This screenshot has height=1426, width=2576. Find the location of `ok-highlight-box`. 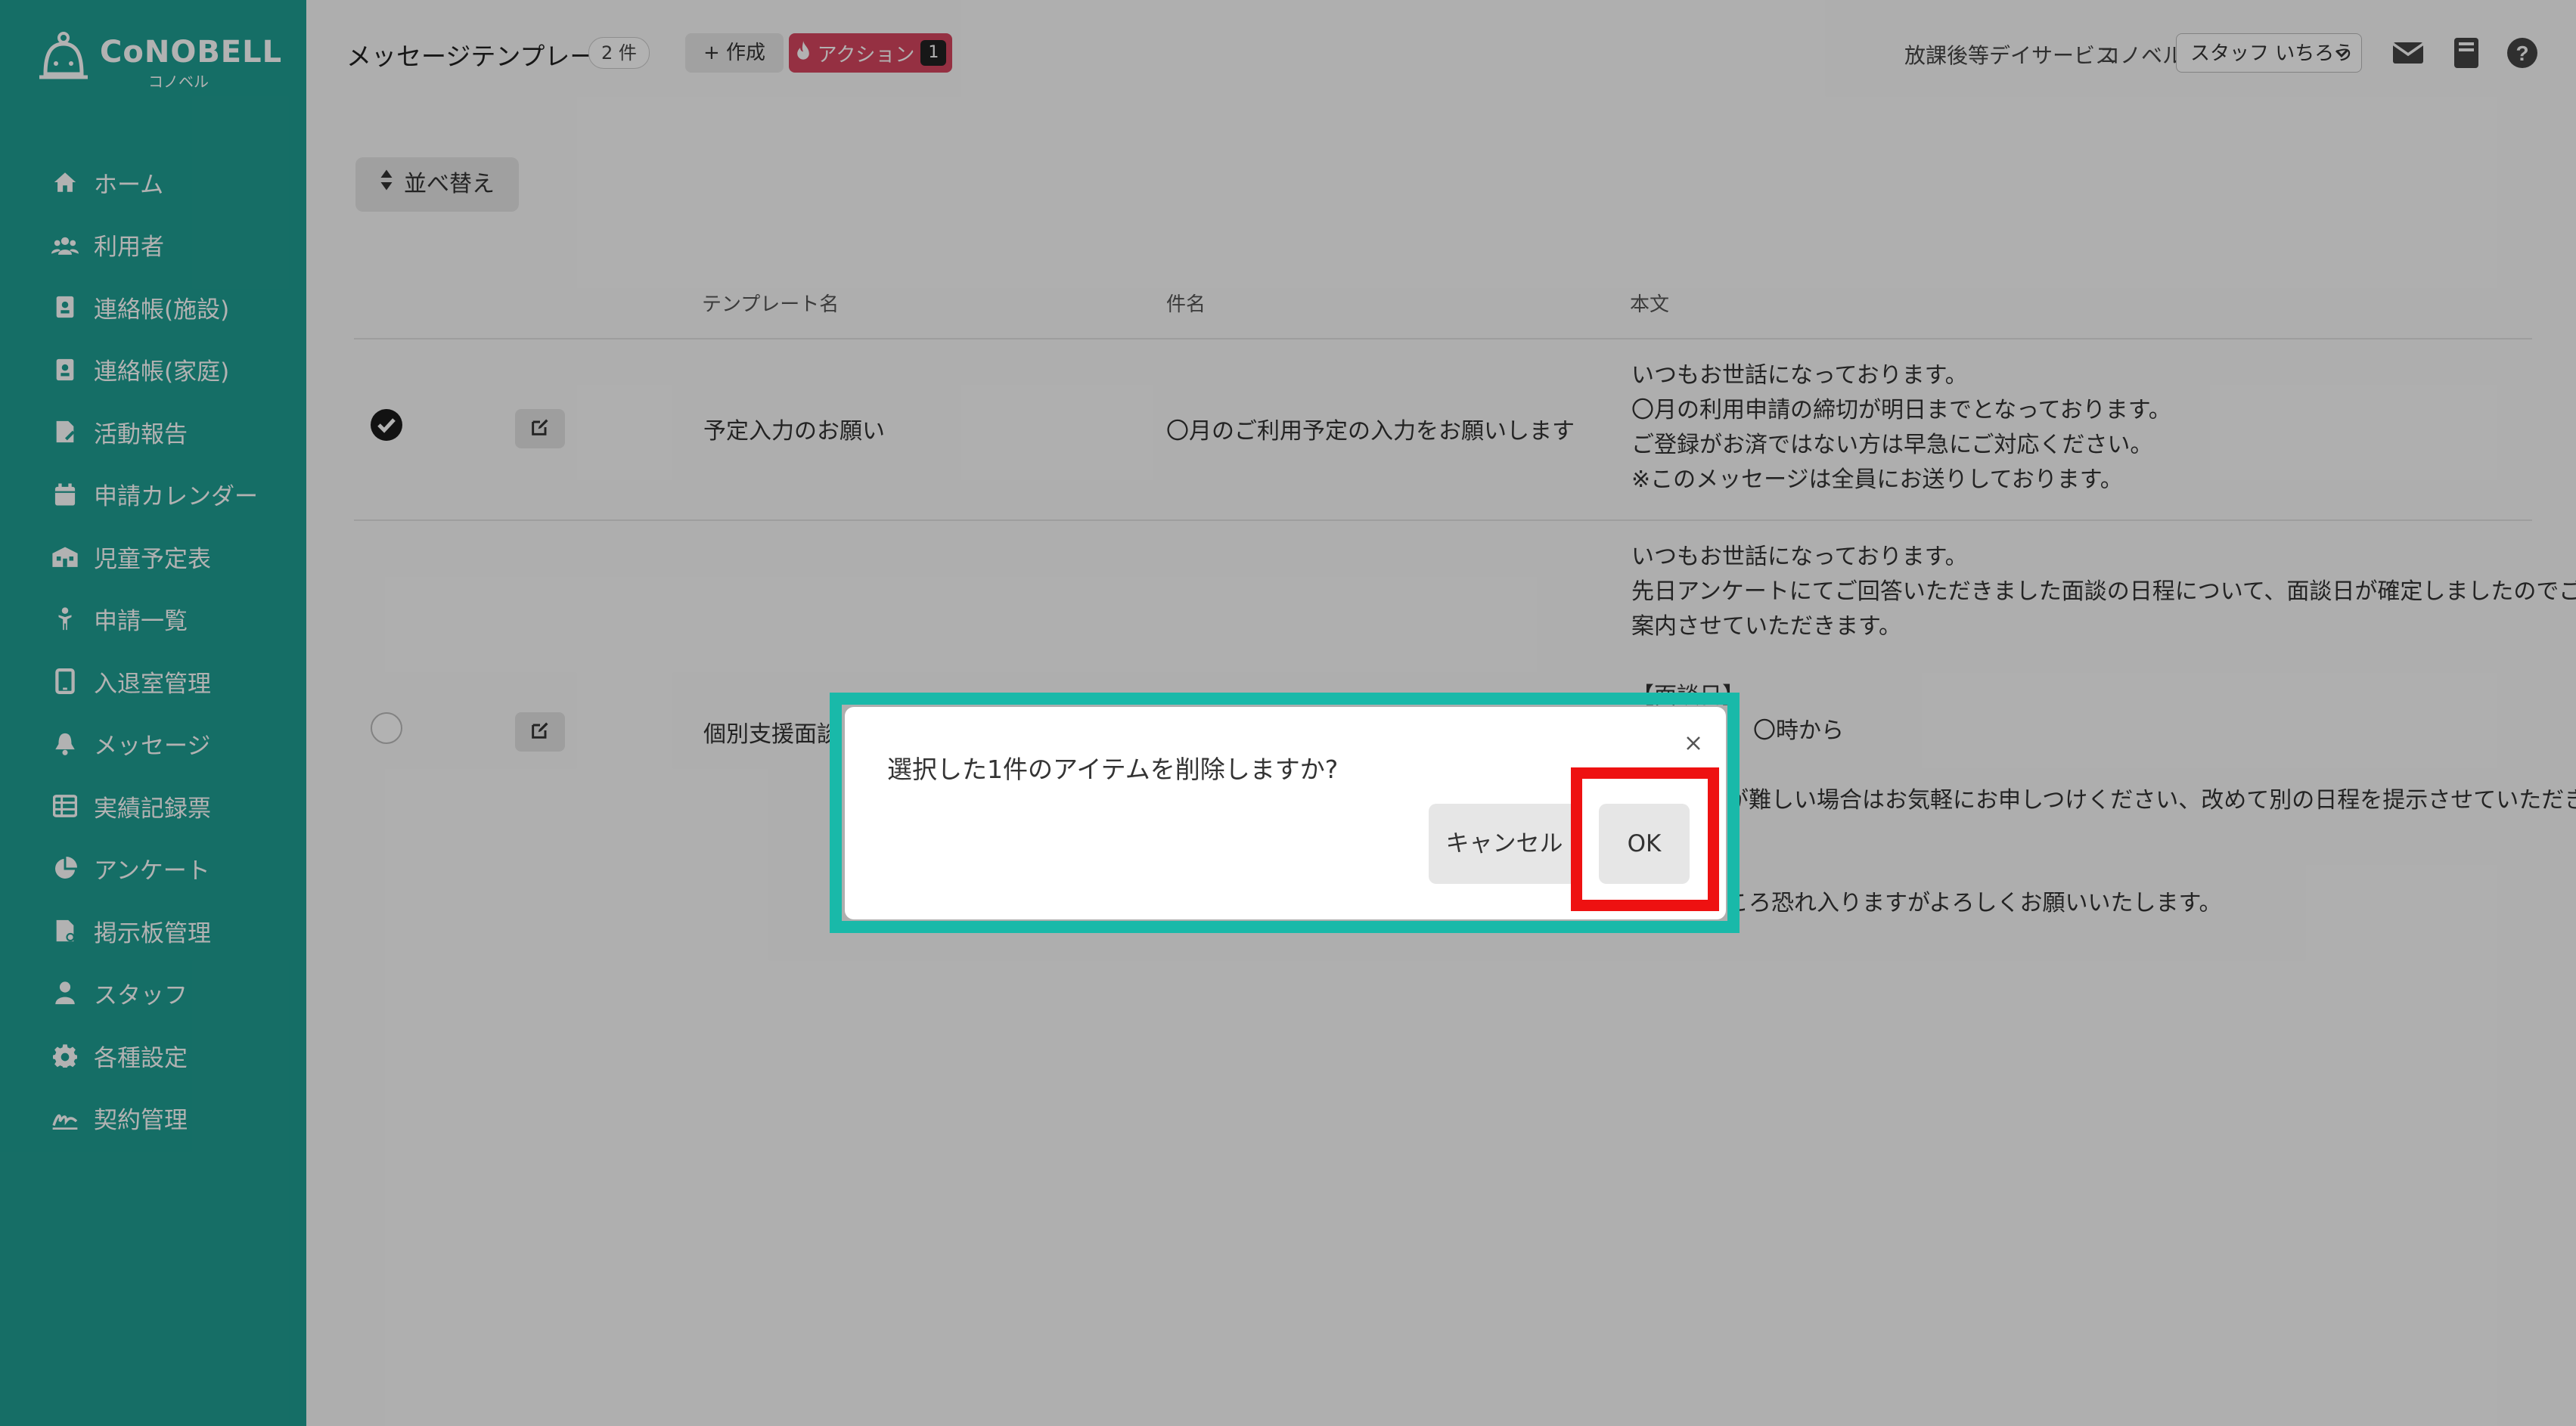

ok-highlight-box is located at coordinates (1645, 839).